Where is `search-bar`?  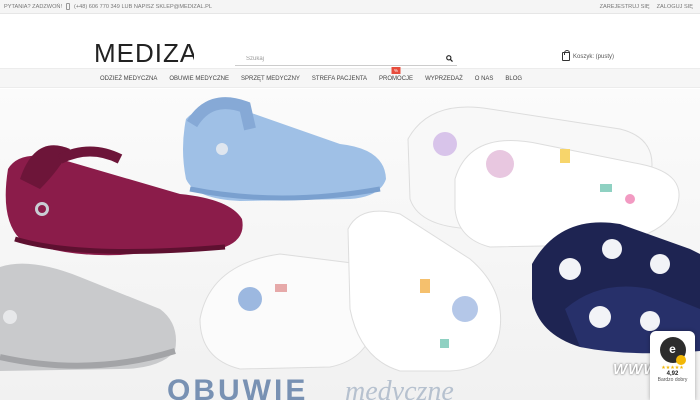
search-bar is located at coordinates (346, 59).